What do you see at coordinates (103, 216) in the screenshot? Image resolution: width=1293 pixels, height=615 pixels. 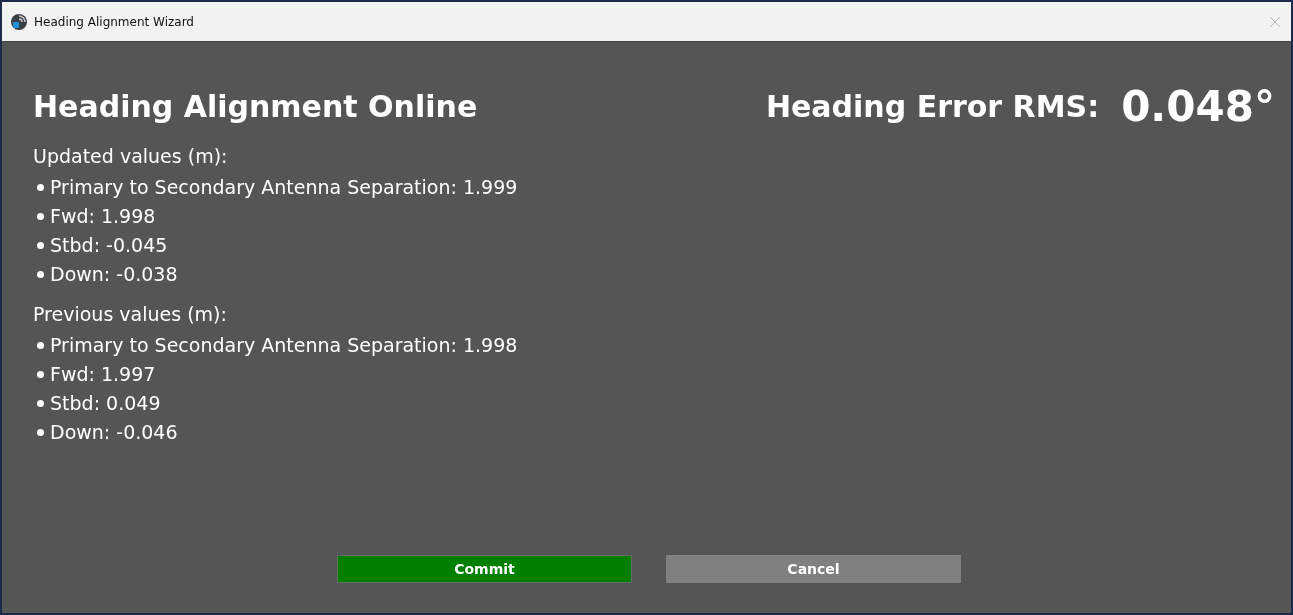 I see `value-item: Fwd: 1.998` at bounding box center [103, 216].